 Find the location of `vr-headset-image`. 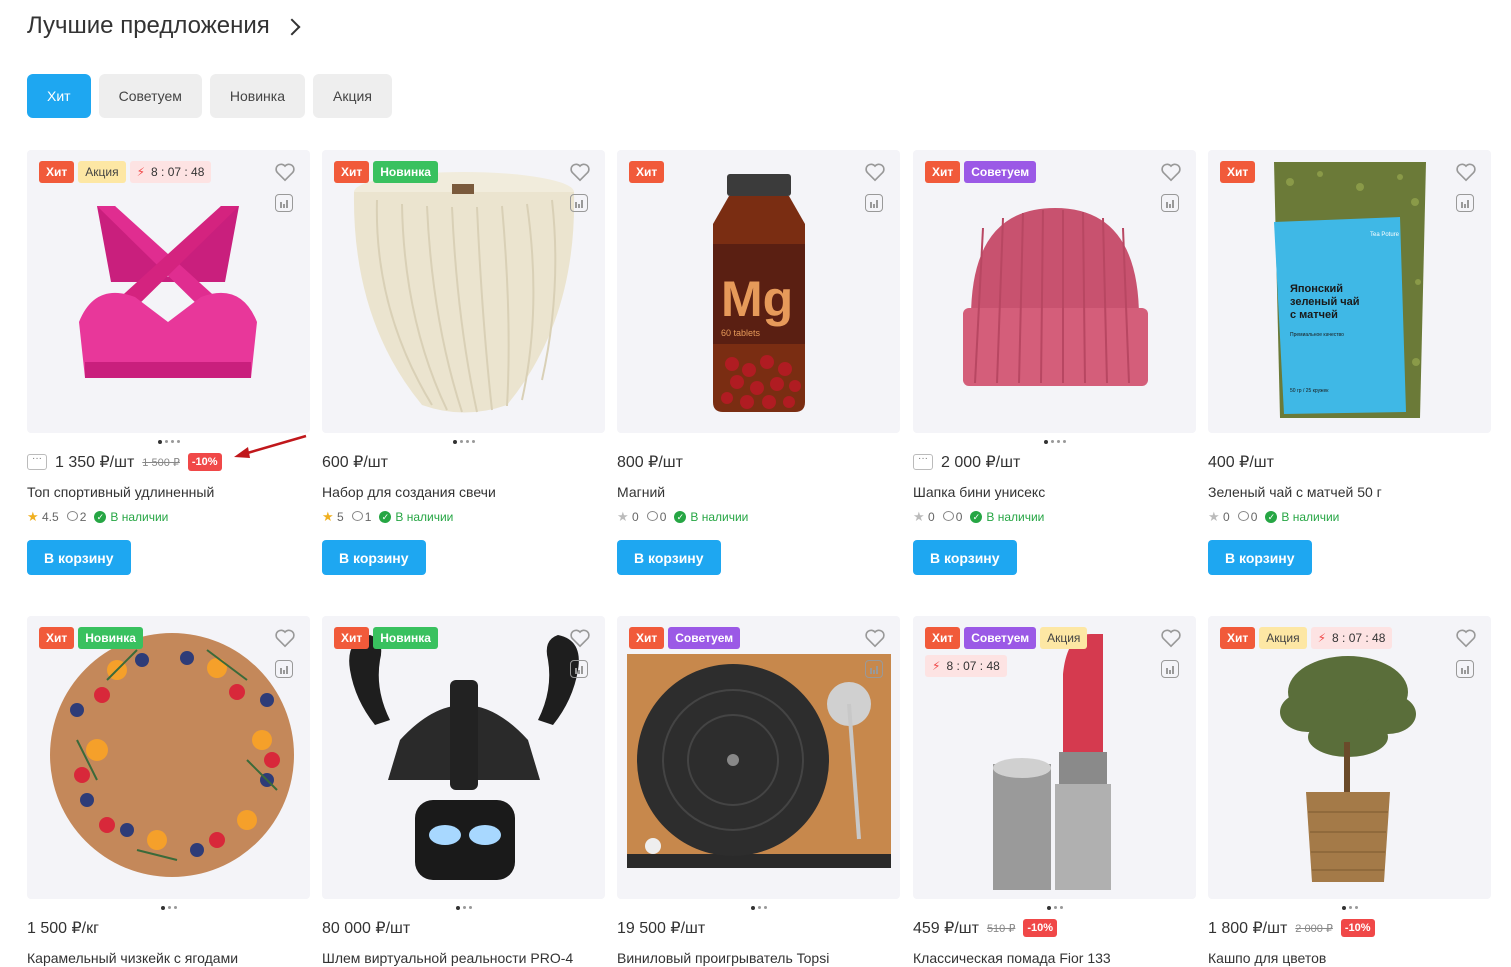

vr-headset-image is located at coordinates (464, 757).